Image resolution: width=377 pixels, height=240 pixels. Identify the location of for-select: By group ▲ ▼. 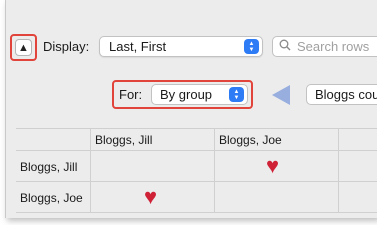
(199, 94).